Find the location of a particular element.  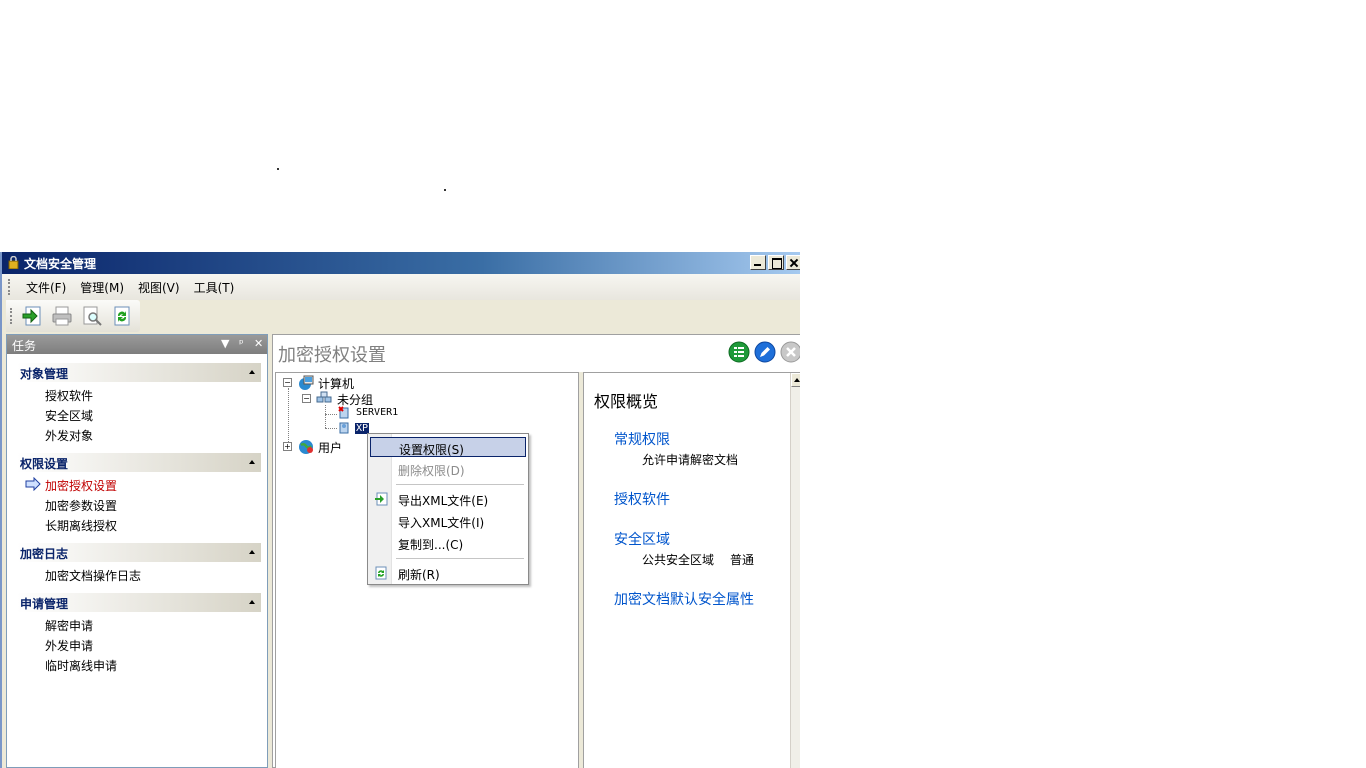

pin-icon: ᵖ is located at coordinates (241, 343).